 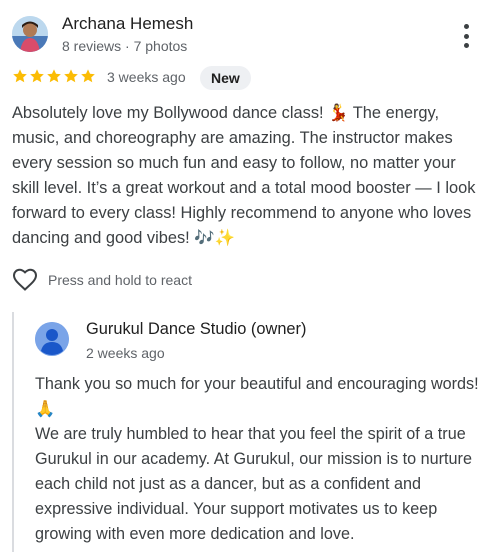 I want to click on default-person-icon, so click(x=52, y=339).